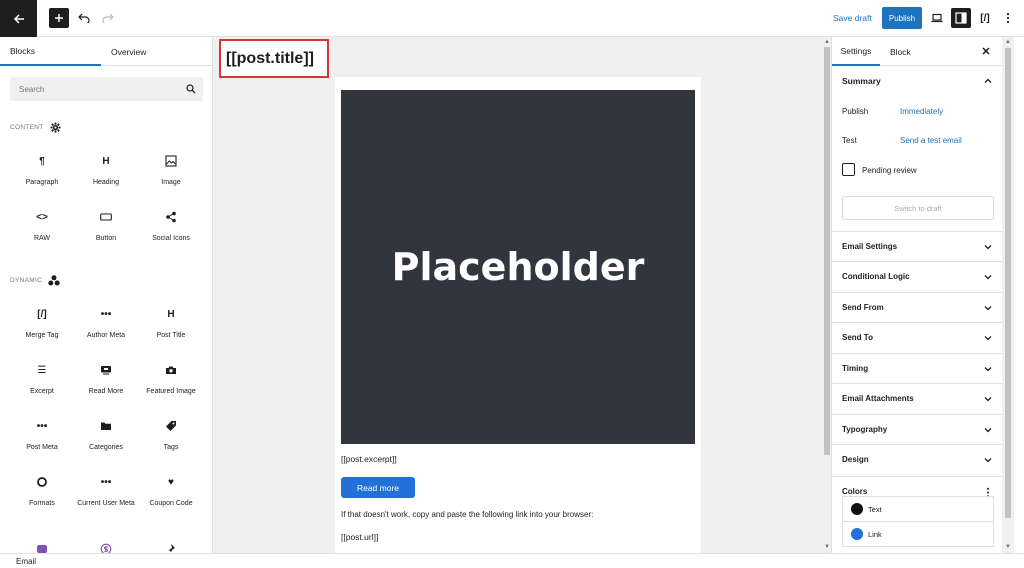 The image size is (1024, 568). What do you see at coordinates (106, 170) in the screenshot?
I see `block-heading: H Heading` at bounding box center [106, 170].